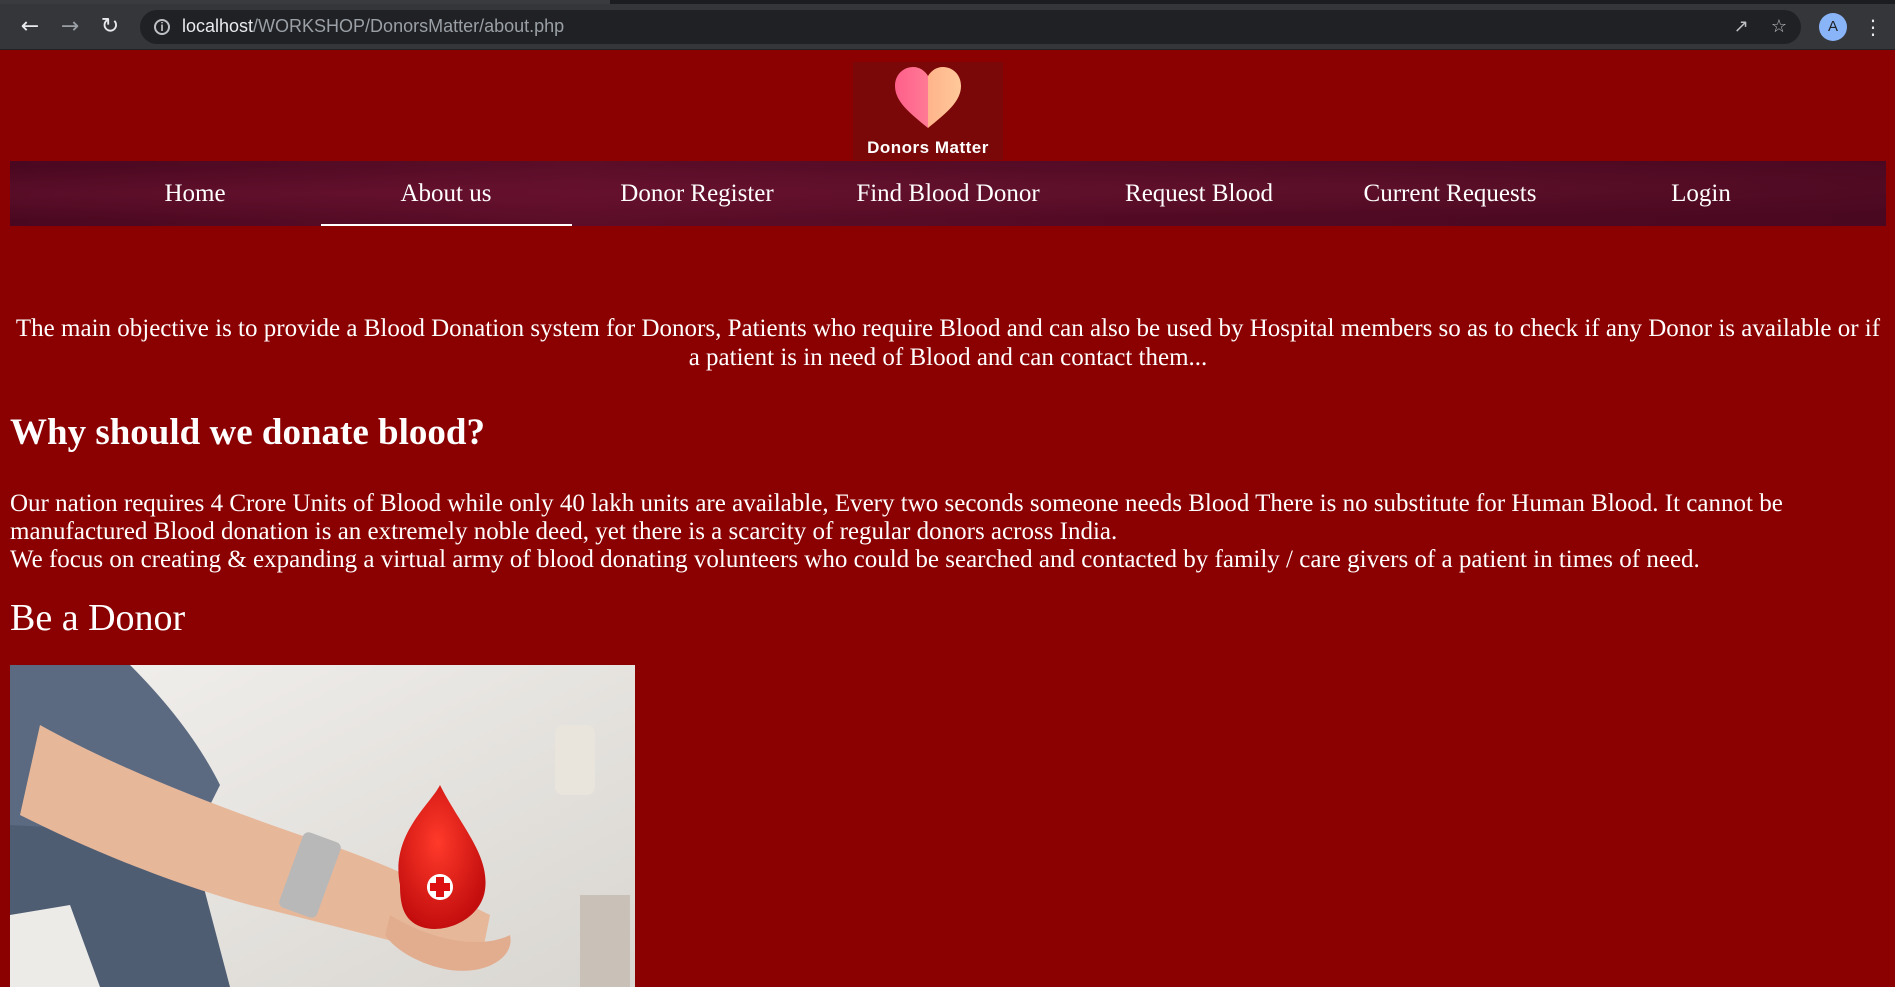 The image size is (1895, 987). What do you see at coordinates (1199, 193) in the screenshot?
I see `nav-item-request-blood: Request Blood` at bounding box center [1199, 193].